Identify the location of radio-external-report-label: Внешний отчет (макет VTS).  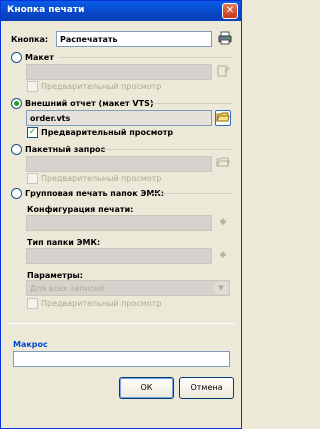
(89, 103).